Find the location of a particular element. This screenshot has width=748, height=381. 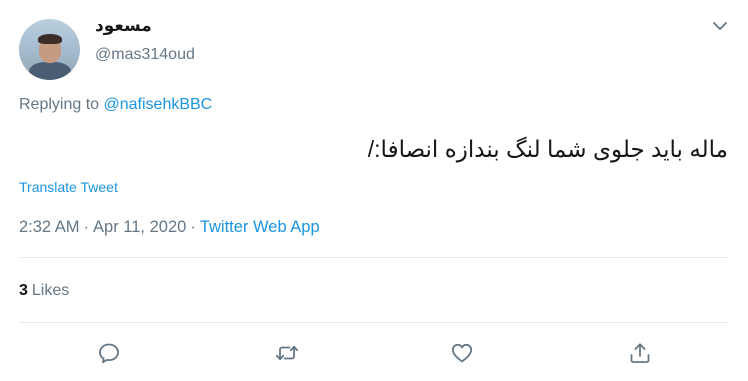

retweet-icon is located at coordinates (287, 353).